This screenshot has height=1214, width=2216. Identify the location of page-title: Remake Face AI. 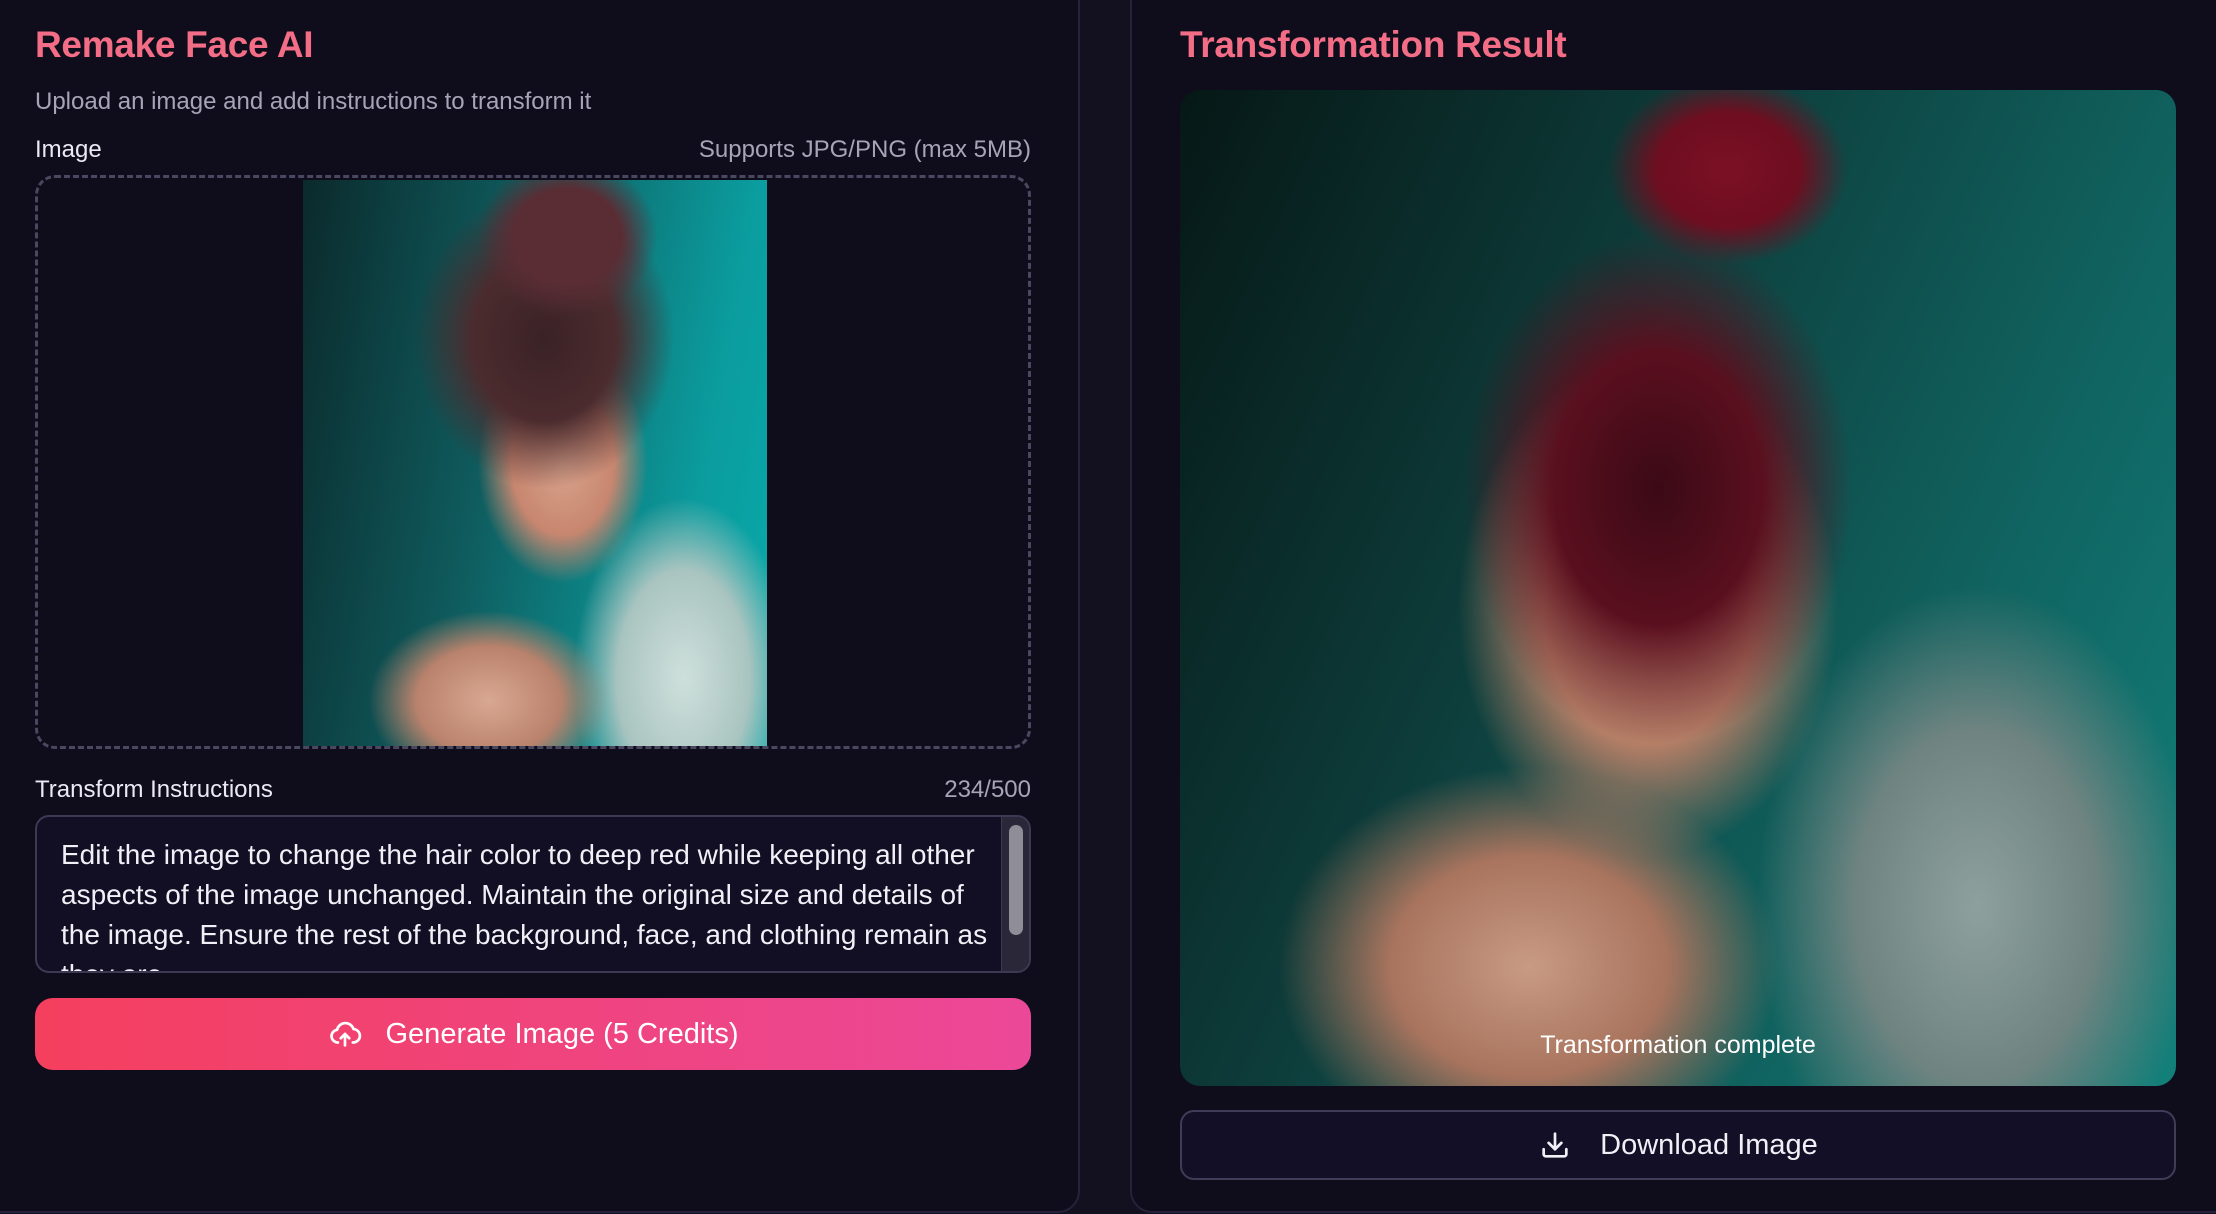
(174, 44).